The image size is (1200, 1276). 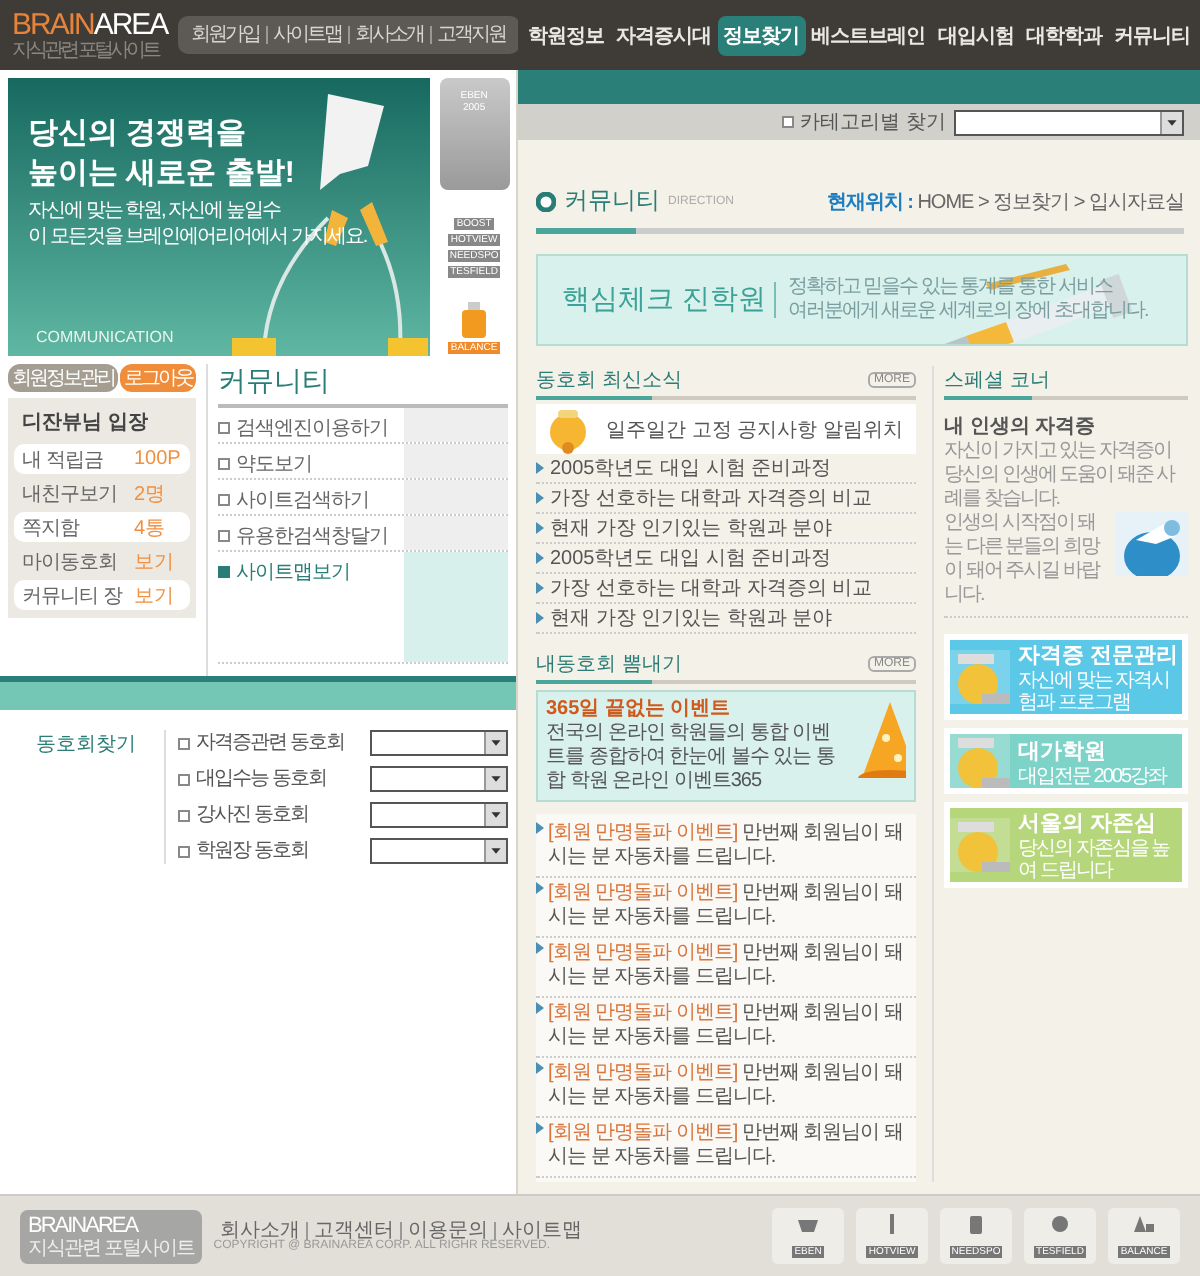 I want to click on nav-tab: 정보찾기, so click(x=761, y=35).